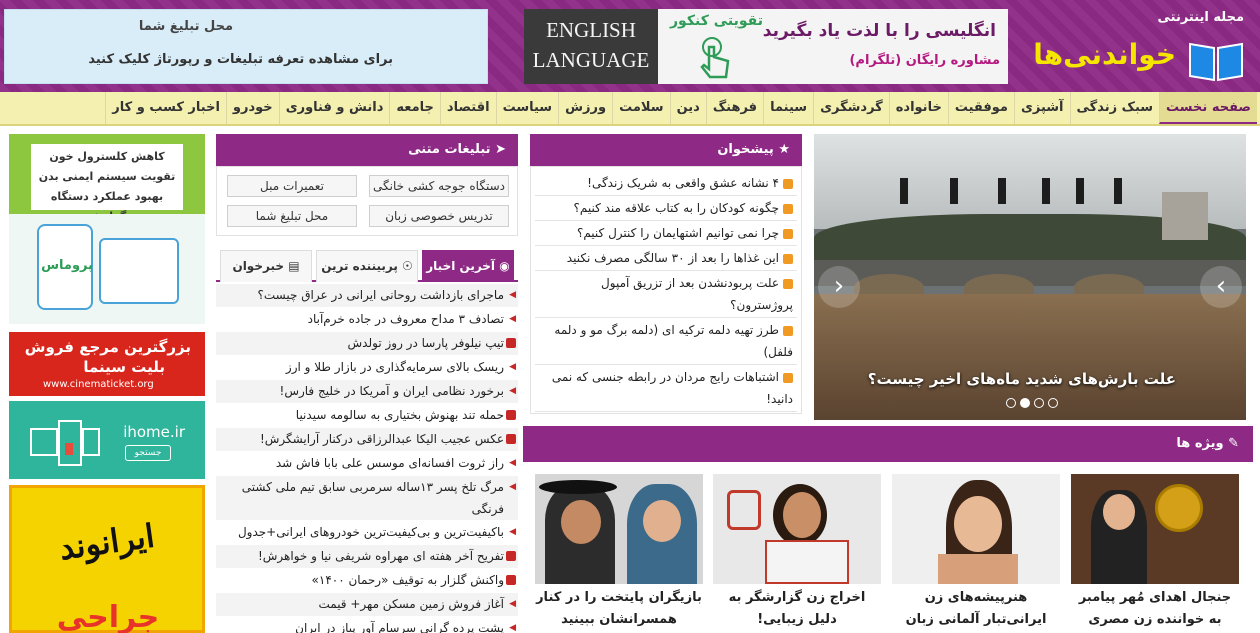 The height and width of the screenshot is (633, 1260). What do you see at coordinates (367, 150) in the screenshot?
I see `text-ads-header: ➤ تبلیغات متنی` at bounding box center [367, 150].